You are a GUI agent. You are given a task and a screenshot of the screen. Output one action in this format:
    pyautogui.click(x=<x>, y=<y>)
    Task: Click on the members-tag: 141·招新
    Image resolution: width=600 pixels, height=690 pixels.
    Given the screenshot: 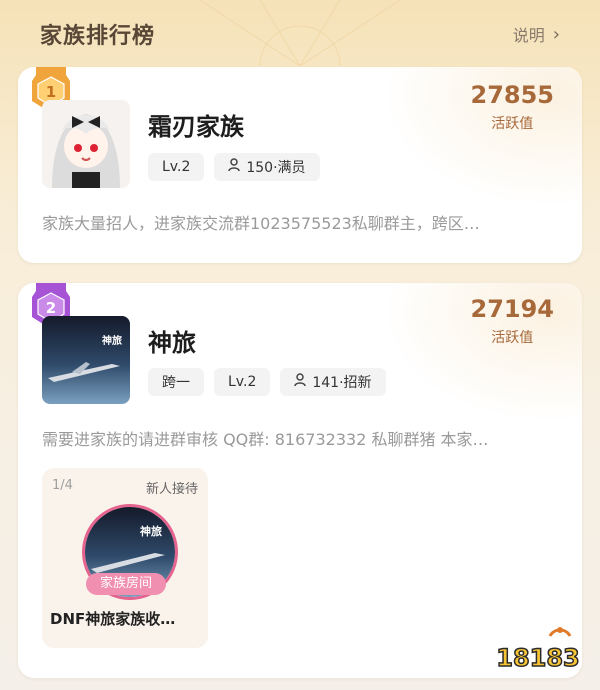 What is the action you would take?
    pyautogui.click(x=333, y=382)
    